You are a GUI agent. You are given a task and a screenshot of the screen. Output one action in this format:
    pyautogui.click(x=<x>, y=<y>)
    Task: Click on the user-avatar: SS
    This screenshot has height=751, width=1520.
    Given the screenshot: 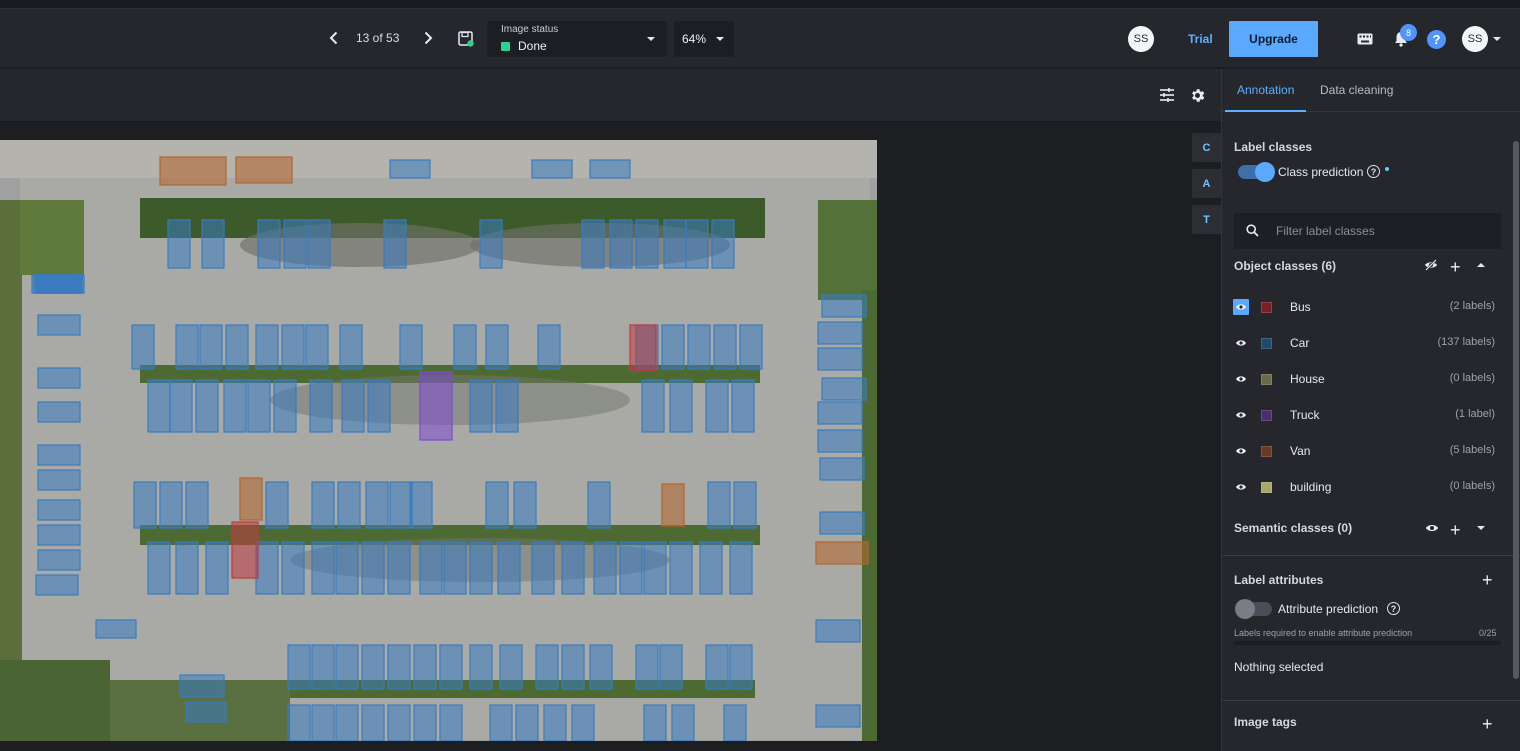 What is the action you would take?
    pyautogui.click(x=1475, y=39)
    